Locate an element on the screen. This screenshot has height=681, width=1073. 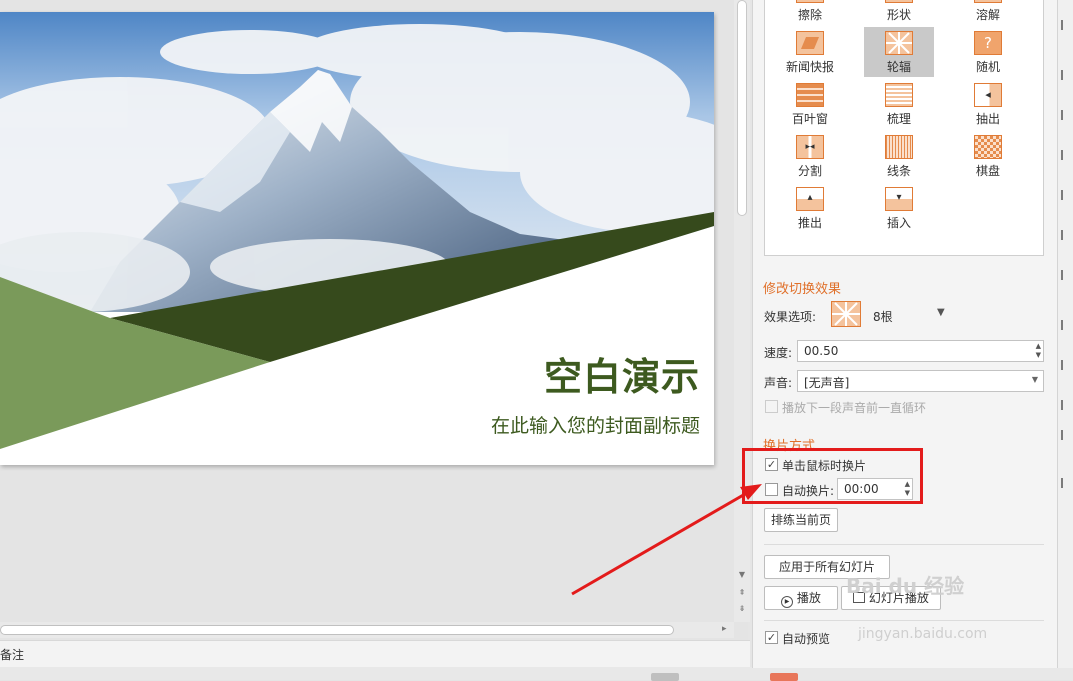
loop-sound-label: 播放下一段声音前一直循环 is located at coordinates (854, 408).